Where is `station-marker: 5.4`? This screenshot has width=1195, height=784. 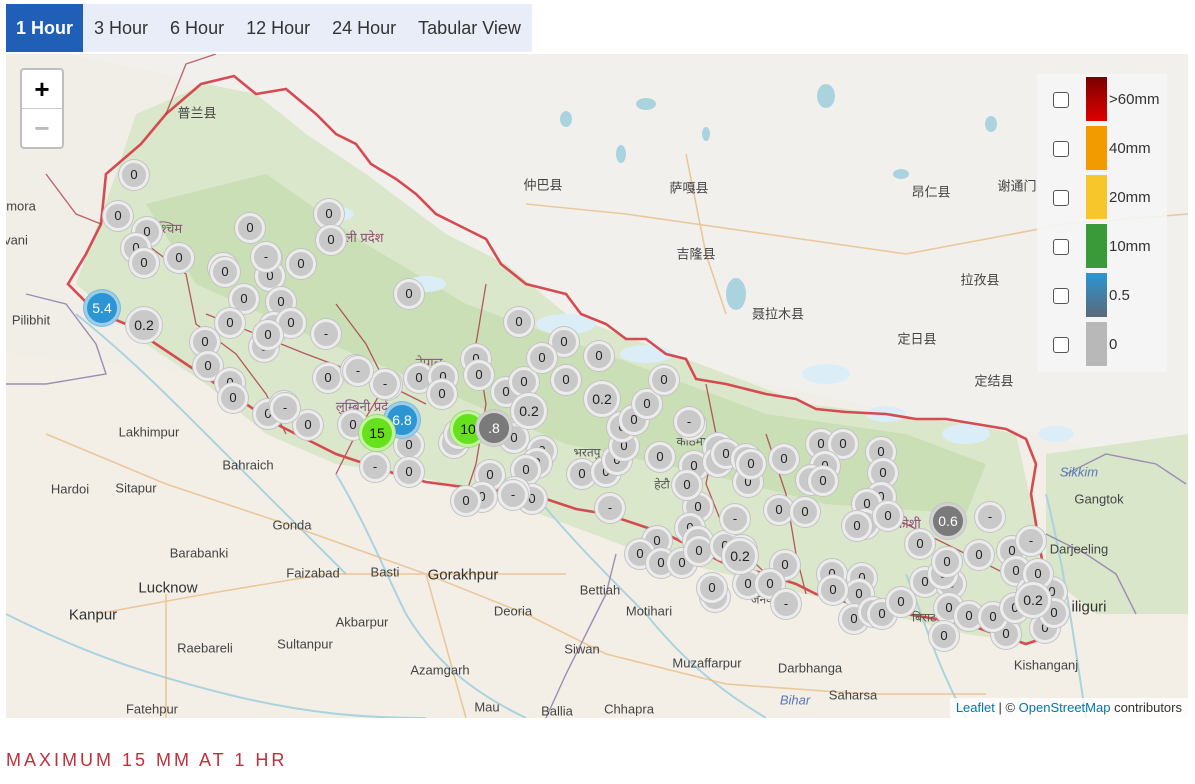 station-marker: 5.4 is located at coordinates (102, 308).